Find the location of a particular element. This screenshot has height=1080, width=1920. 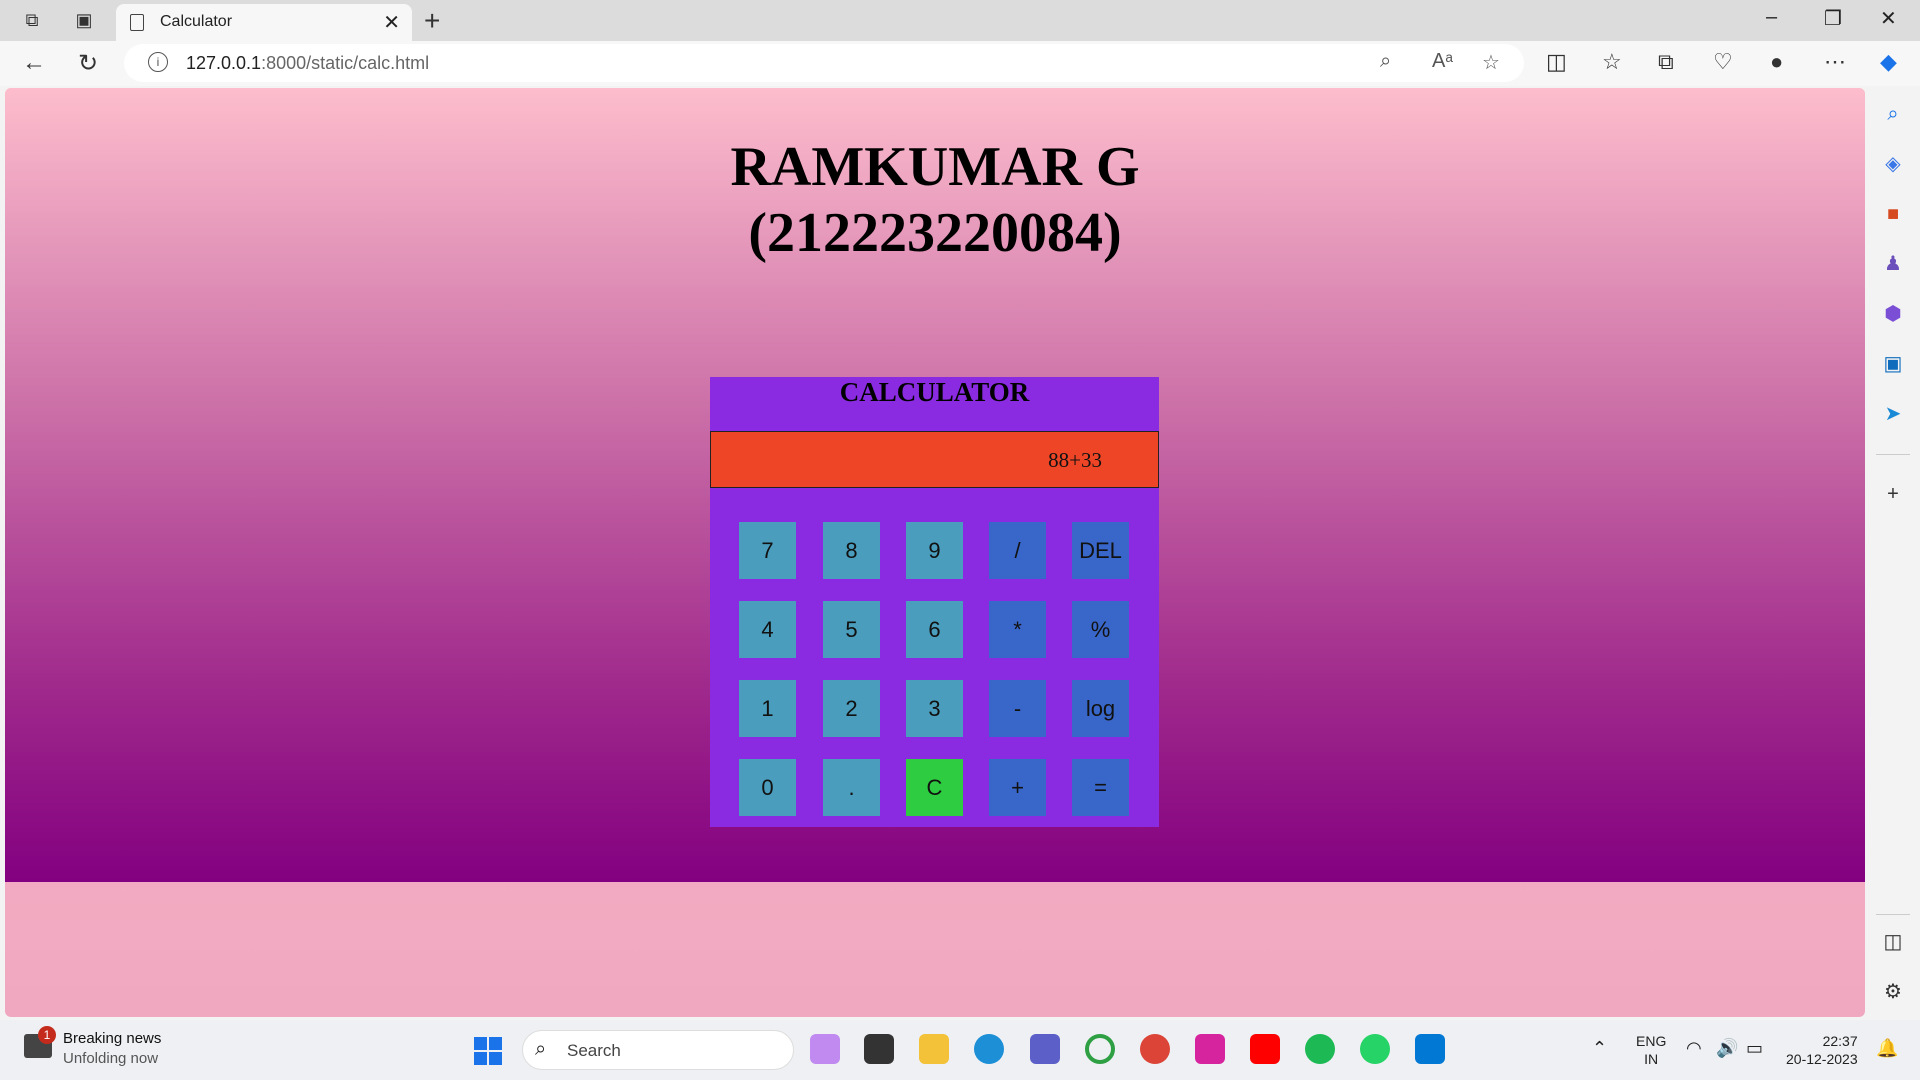

more-menu-icon: ⋯ is located at coordinates (1835, 62).